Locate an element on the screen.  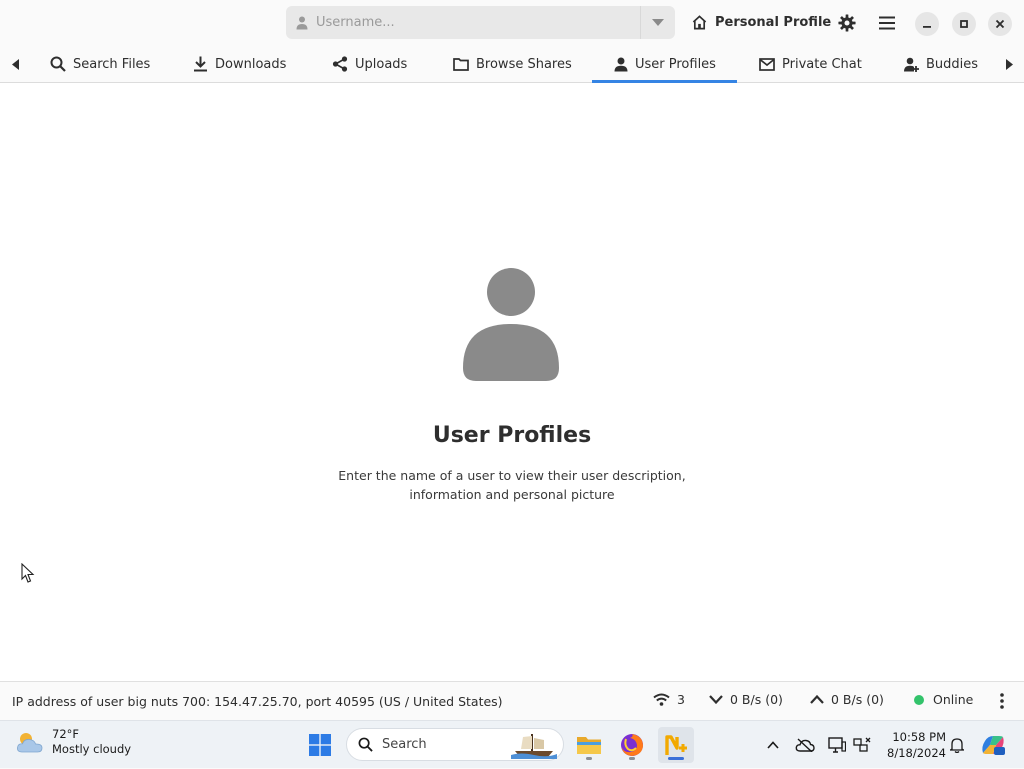
user-placeholder-icon is located at coordinates (511, 324).